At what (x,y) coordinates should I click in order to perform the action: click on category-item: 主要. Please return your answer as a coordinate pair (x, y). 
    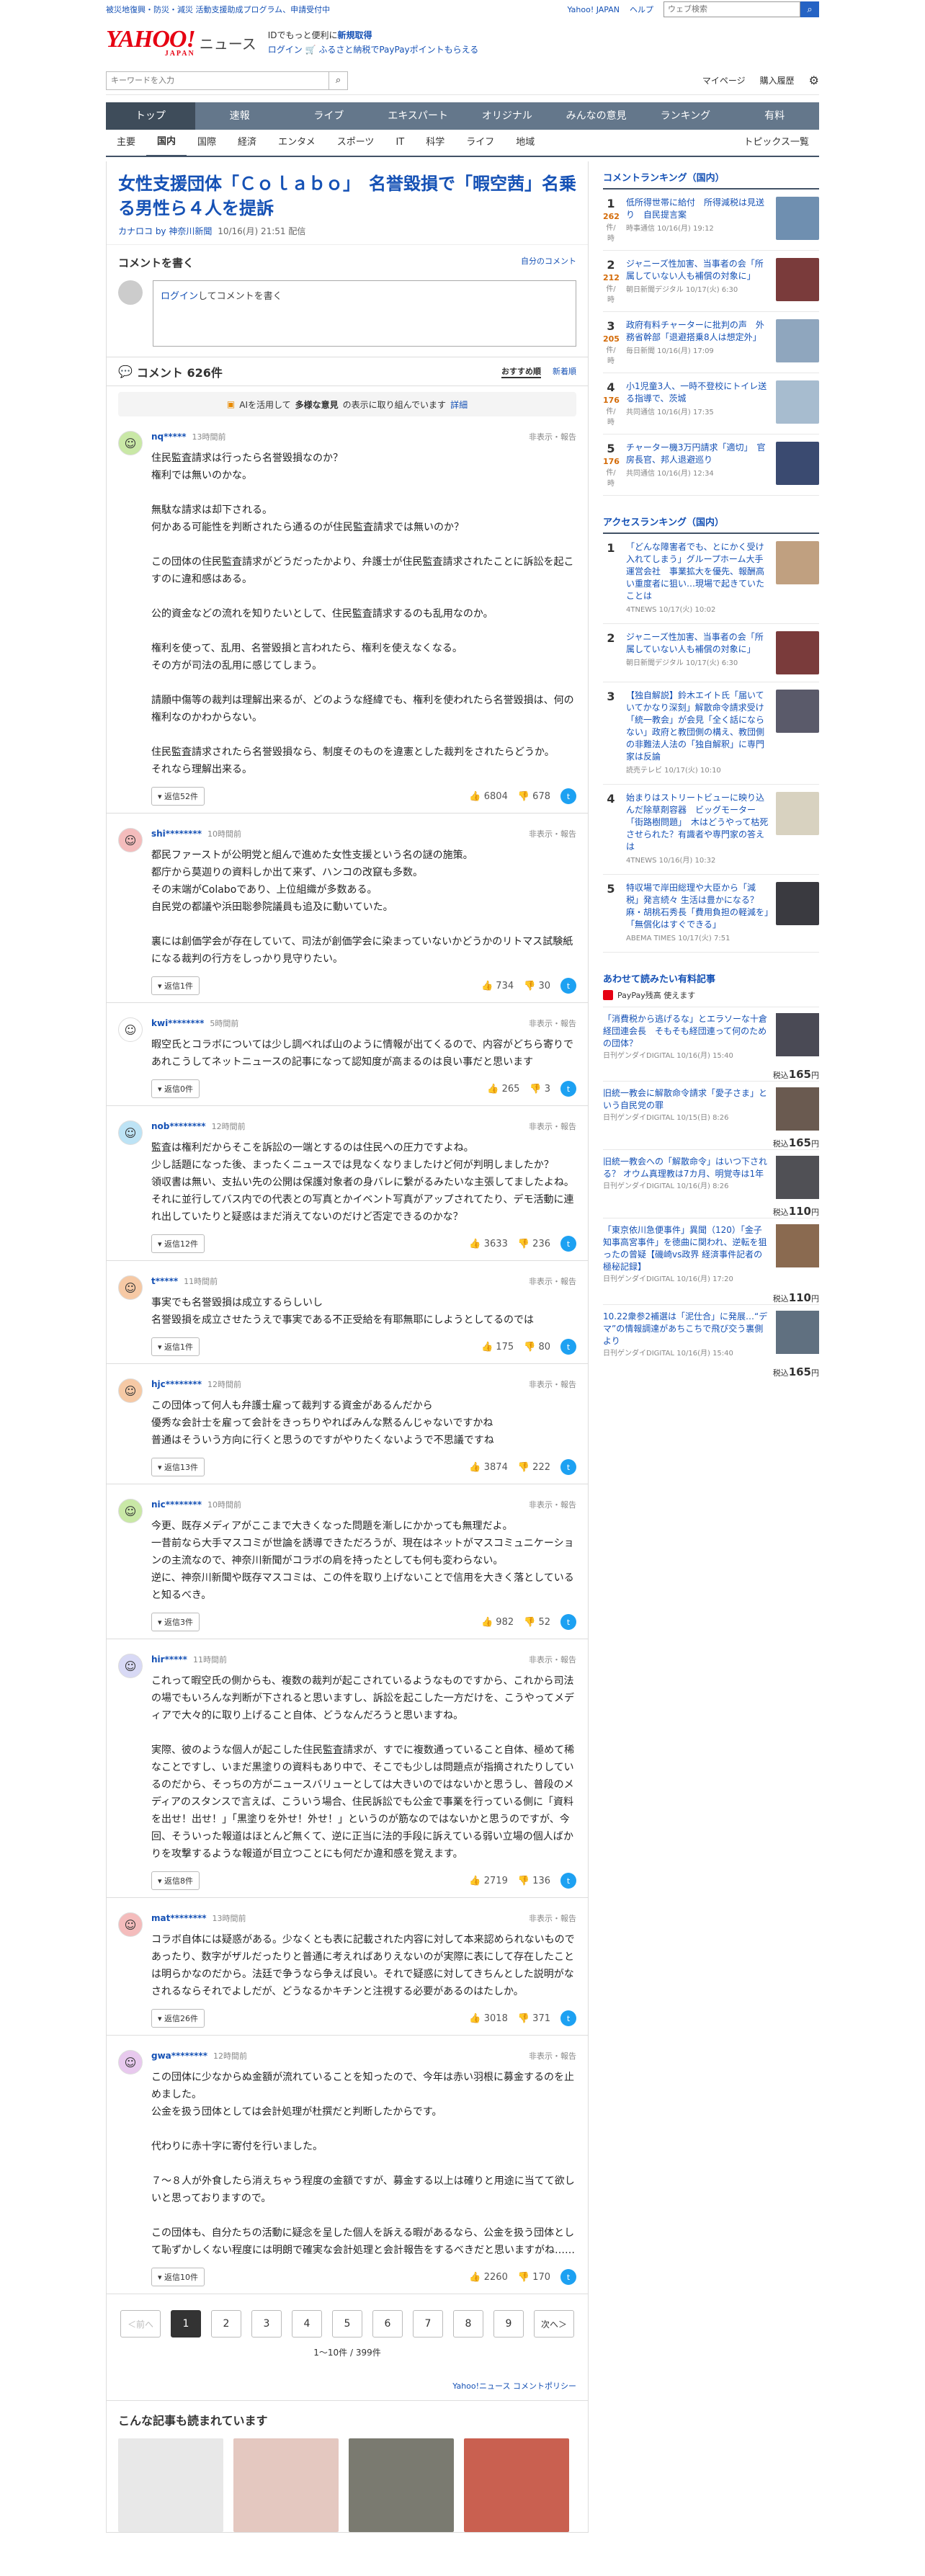
    Looking at the image, I should click on (126, 143).